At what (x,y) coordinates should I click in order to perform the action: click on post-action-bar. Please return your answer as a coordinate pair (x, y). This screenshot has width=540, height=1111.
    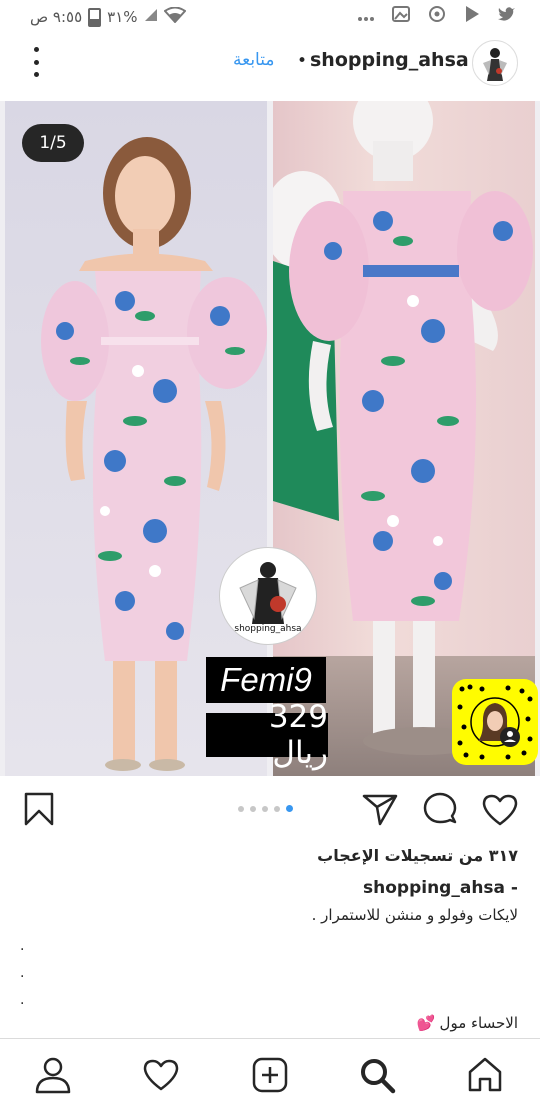
    Looking at the image, I should click on (270, 810).